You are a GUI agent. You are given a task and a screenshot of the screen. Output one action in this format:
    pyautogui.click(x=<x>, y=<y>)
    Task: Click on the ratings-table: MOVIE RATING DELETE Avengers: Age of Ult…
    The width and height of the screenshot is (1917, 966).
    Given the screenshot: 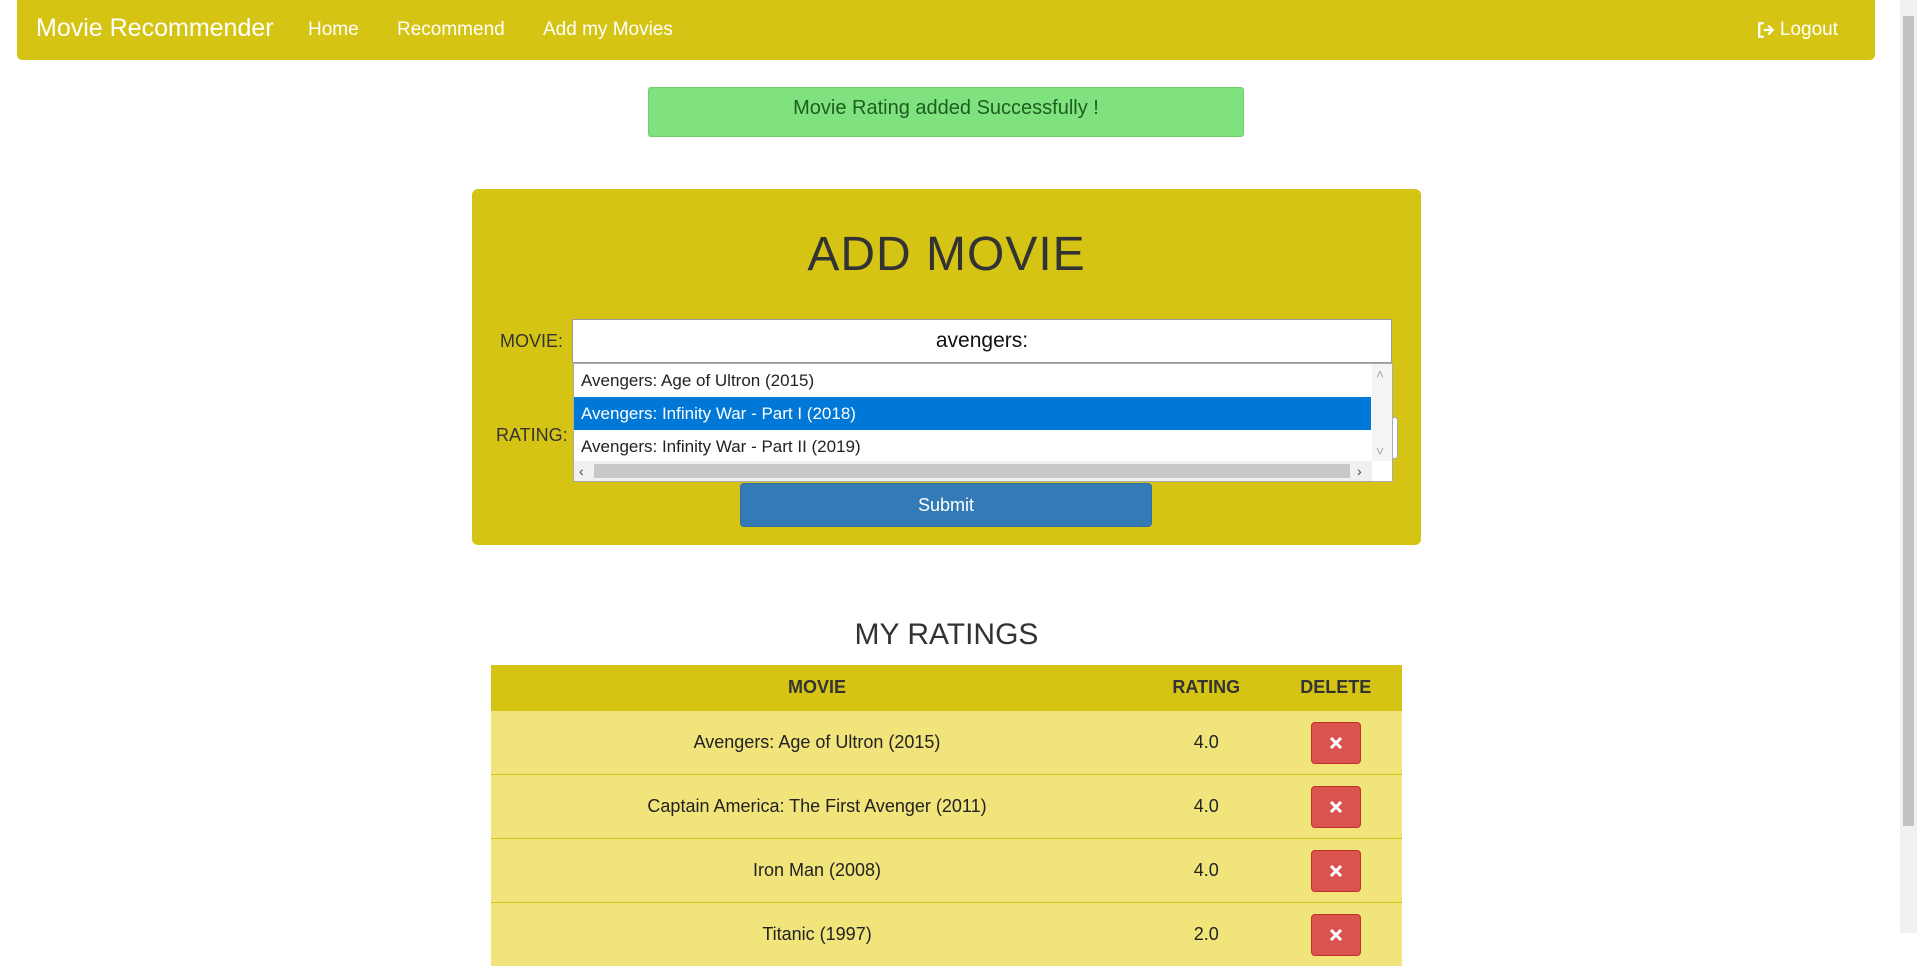 What is the action you would take?
    pyautogui.click(x=946, y=815)
    